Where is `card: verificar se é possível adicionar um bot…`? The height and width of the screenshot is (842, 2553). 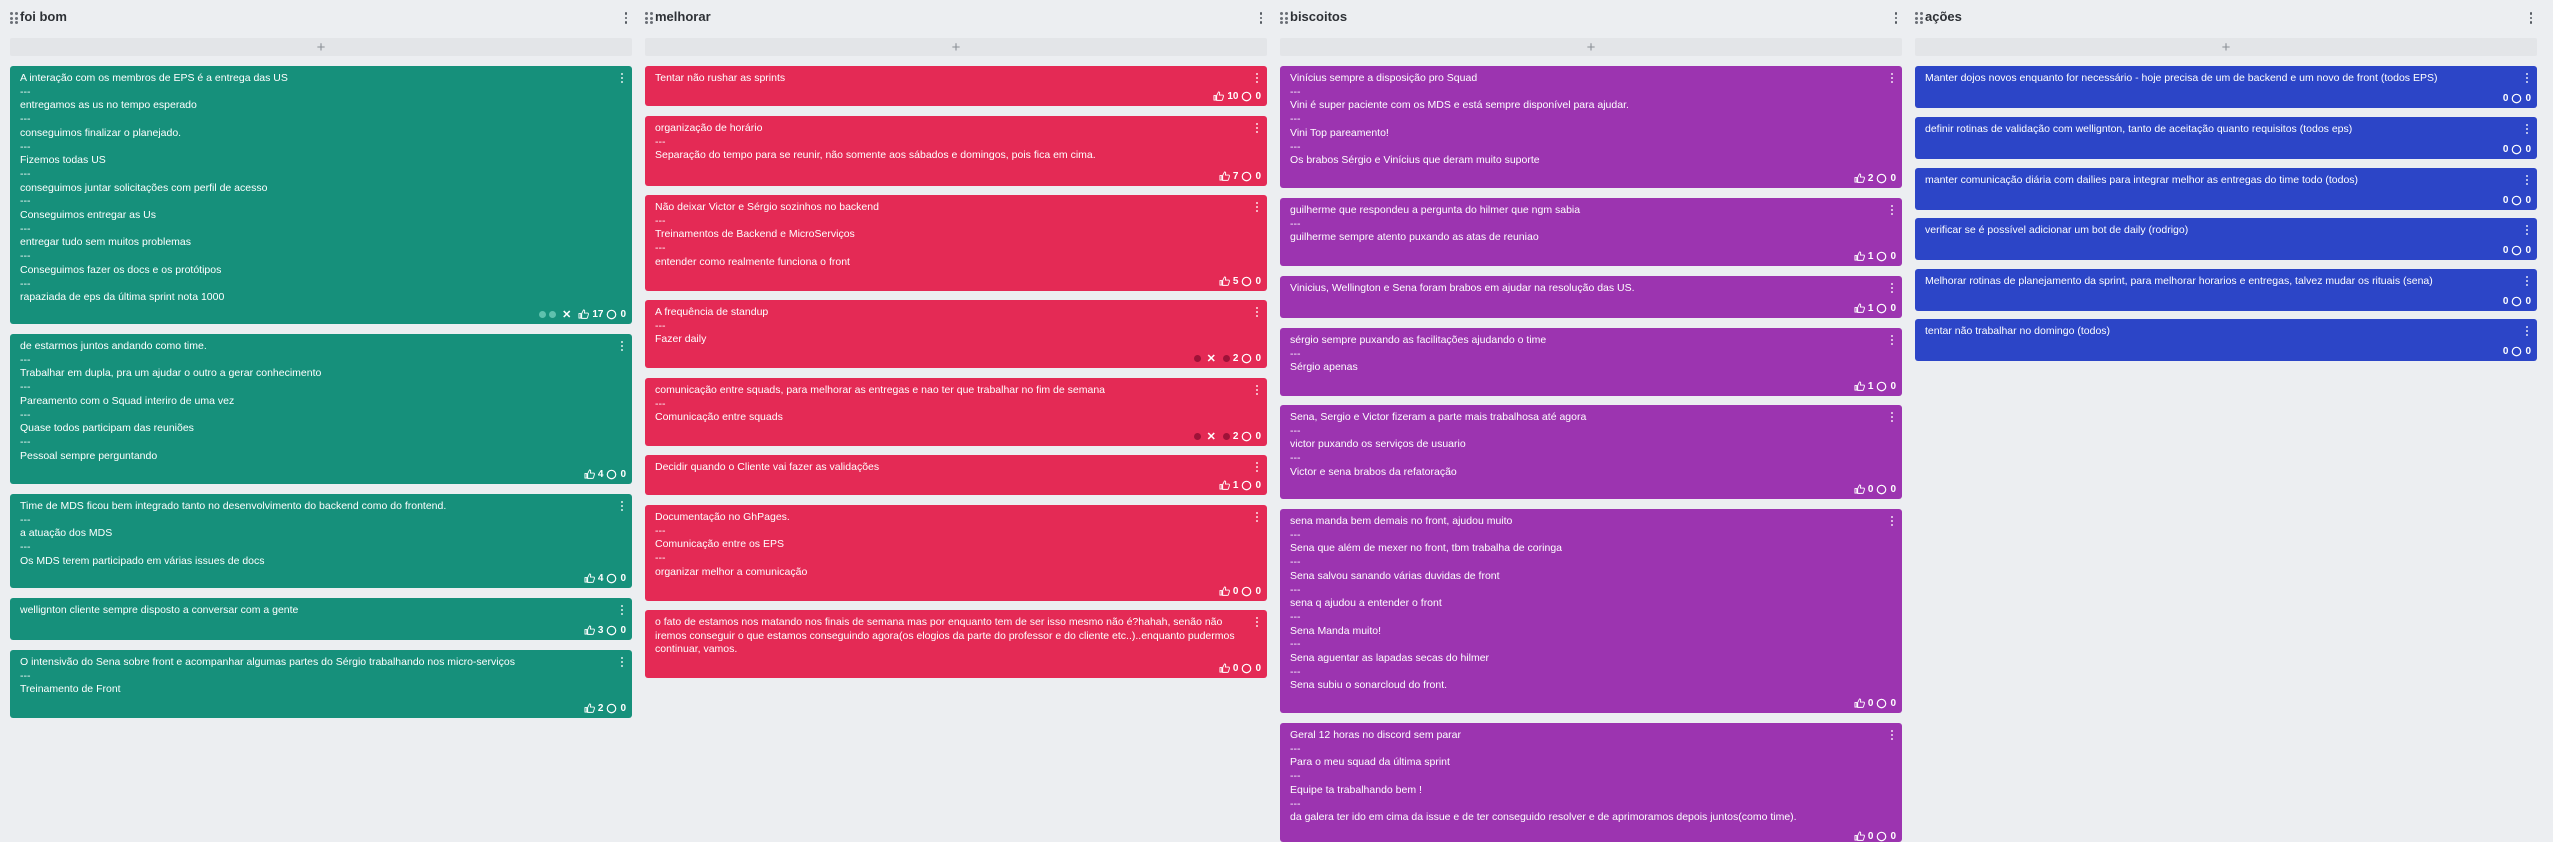
card: verificar se é possível adicionar um bot… is located at coordinates (2226, 239).